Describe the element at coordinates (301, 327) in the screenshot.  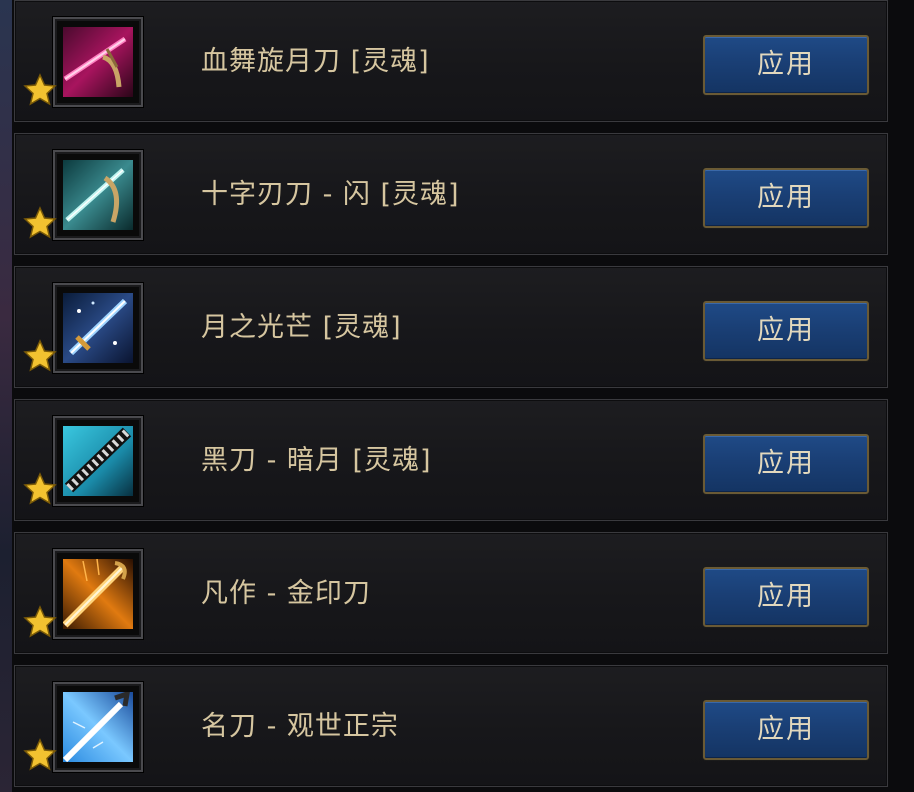
I see `item-name: 月之光芒 [灵魂]` at that location.